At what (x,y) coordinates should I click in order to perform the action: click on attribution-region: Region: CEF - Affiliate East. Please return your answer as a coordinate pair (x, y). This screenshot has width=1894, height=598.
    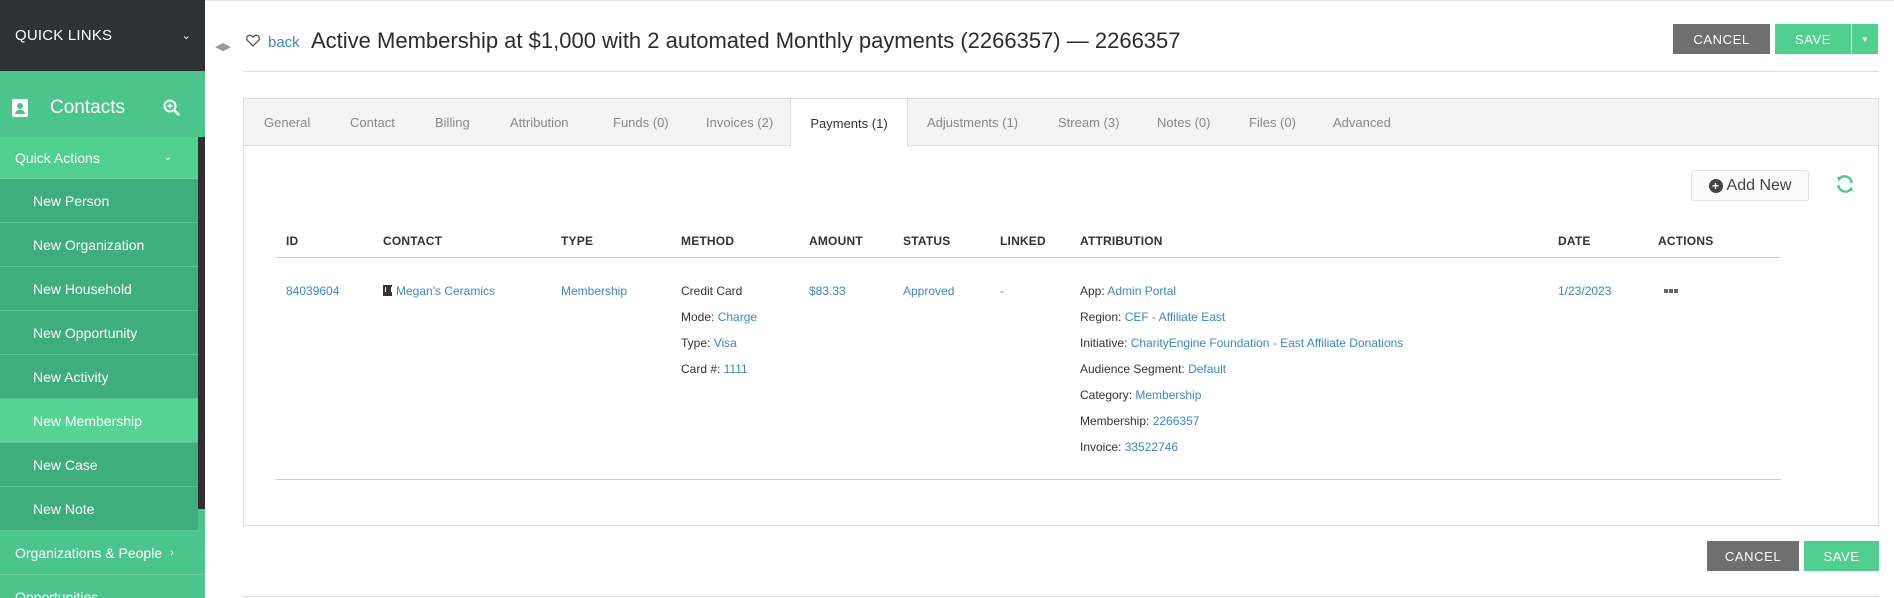
    Looking at the image, I should click on (1152, 317).